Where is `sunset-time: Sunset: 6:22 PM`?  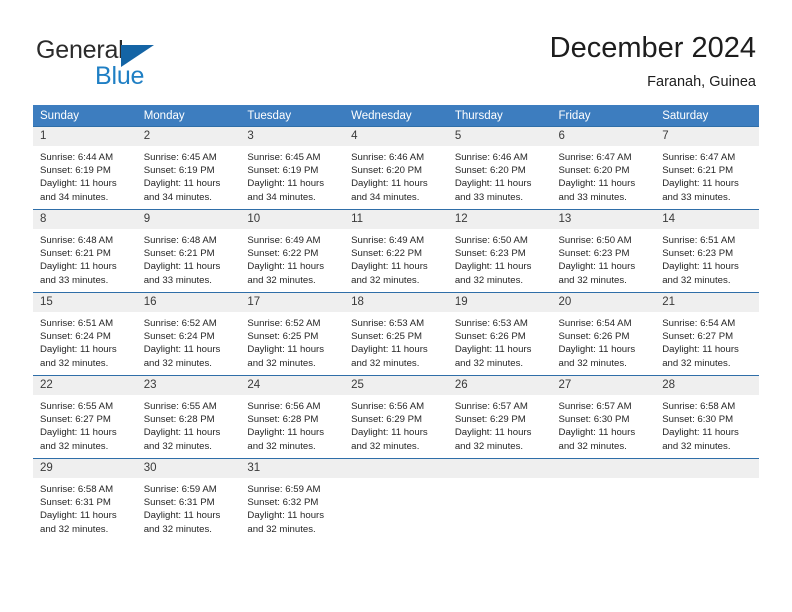 sunset-time: Sunset: 6:22 PM is located at coordinates (283, 254).